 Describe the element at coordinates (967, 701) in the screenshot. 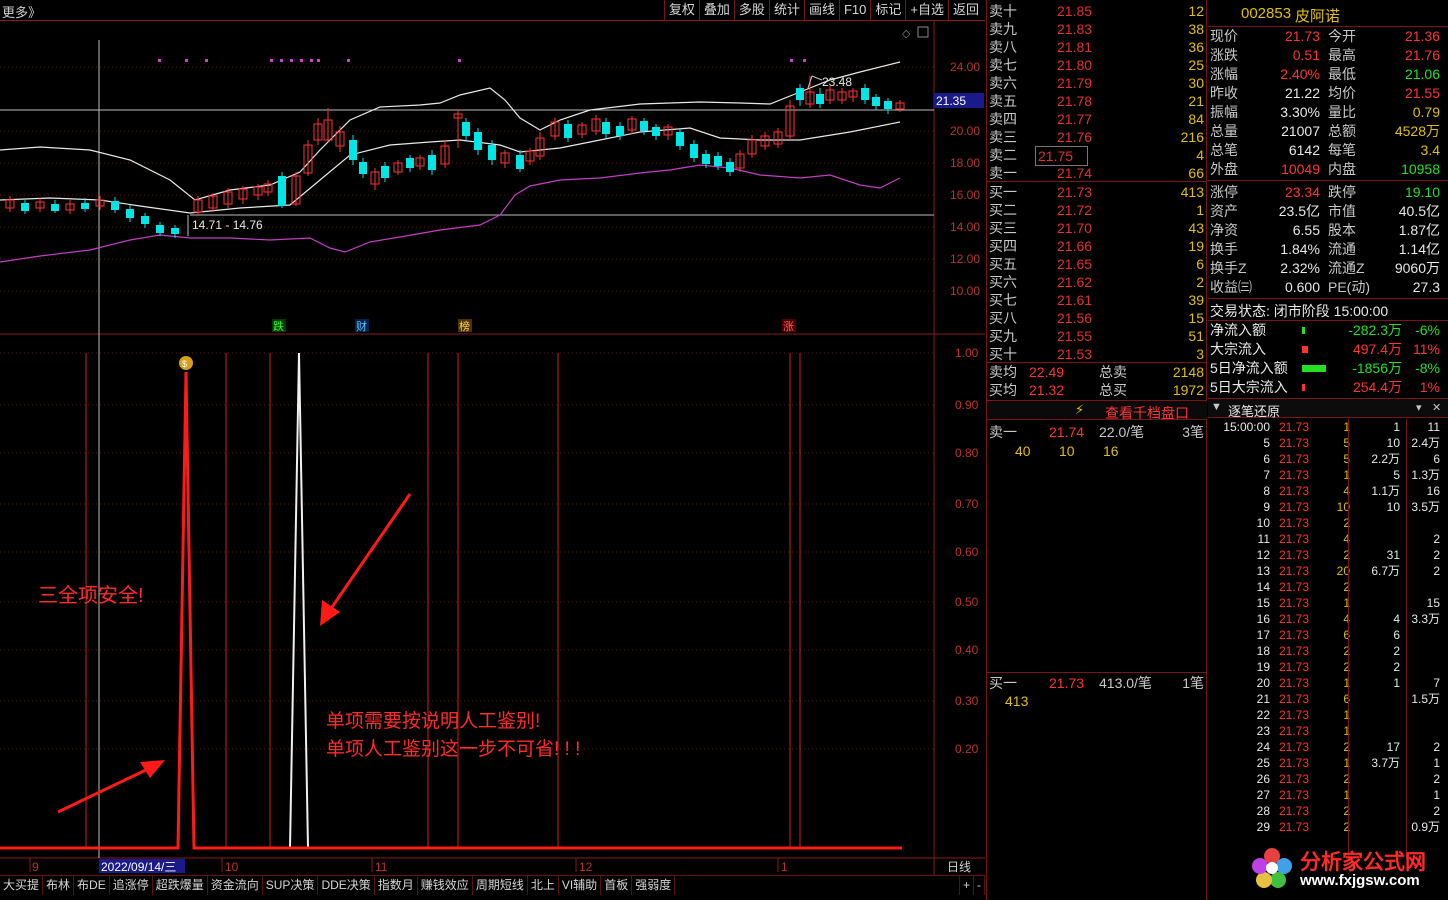

I see `ind-tick: 0.30` at that location.